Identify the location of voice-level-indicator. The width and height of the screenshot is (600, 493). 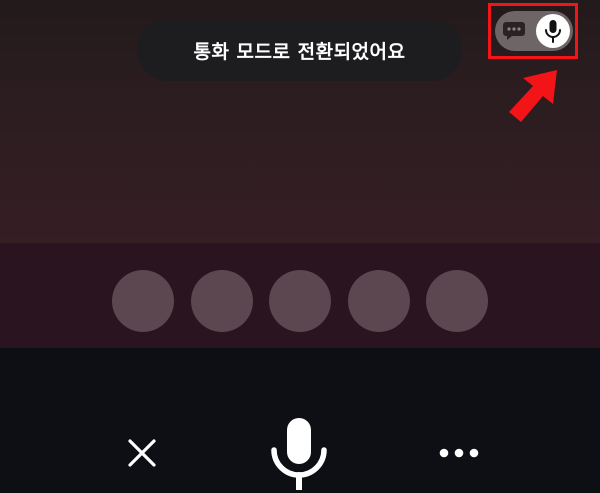
(302, 301).